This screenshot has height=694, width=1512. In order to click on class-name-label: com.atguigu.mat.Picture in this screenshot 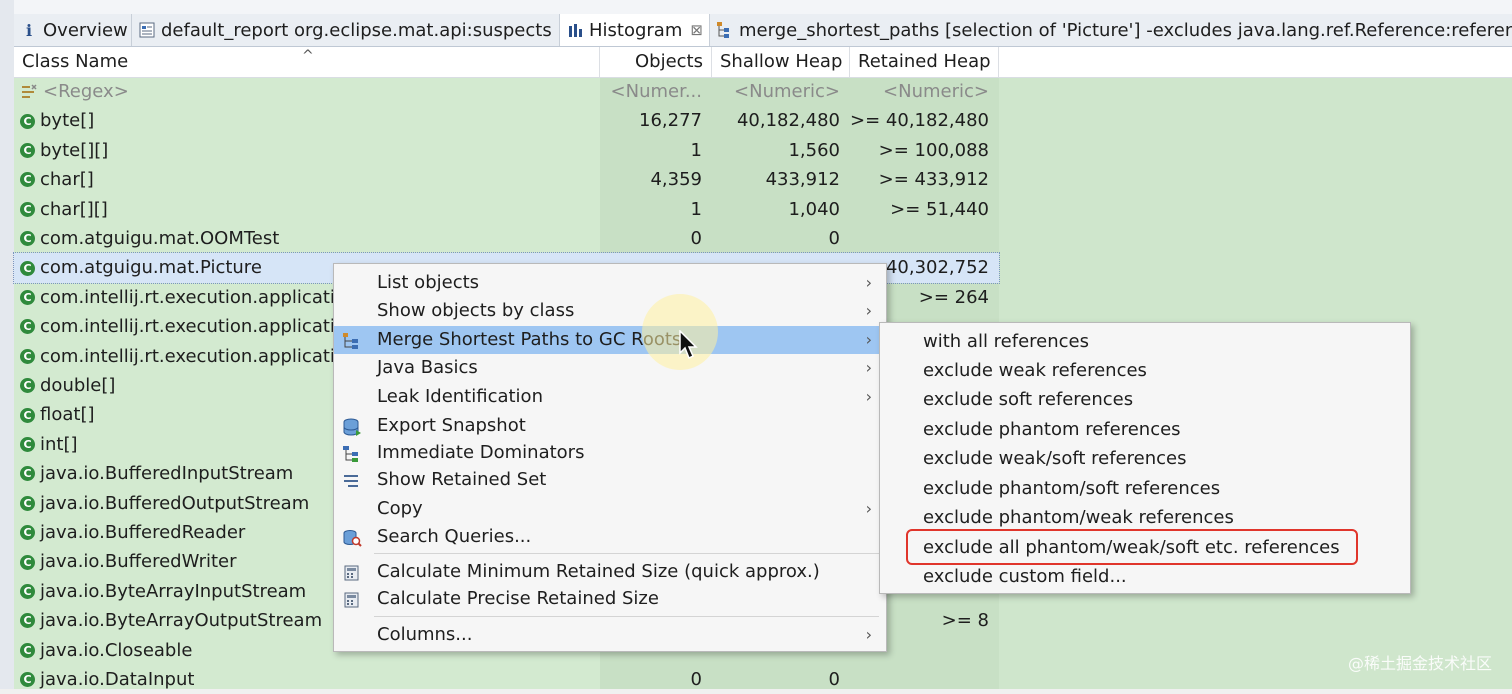, I will do `click(151, 268)`.